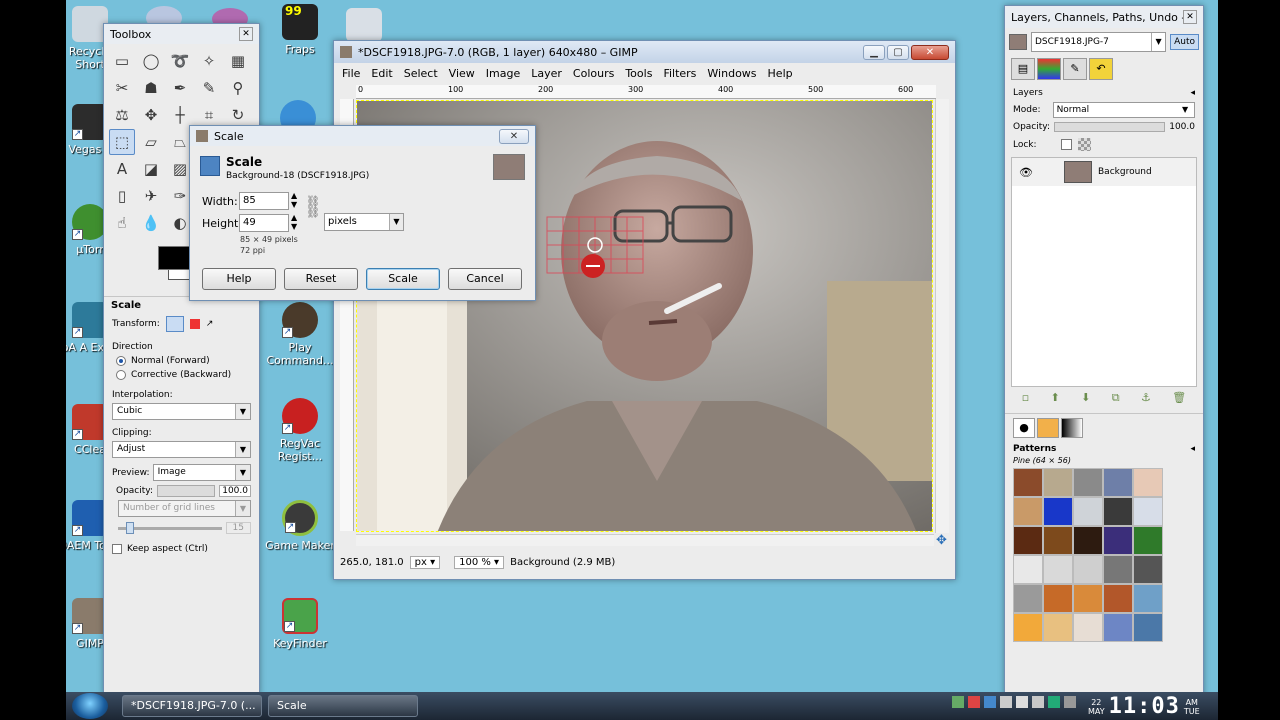 The height and width of the screenshot is (720, 1280). Describe the element at coordinates (1066, 144) in the screenshot. I see `lock-pixels-checkbox` at that location.